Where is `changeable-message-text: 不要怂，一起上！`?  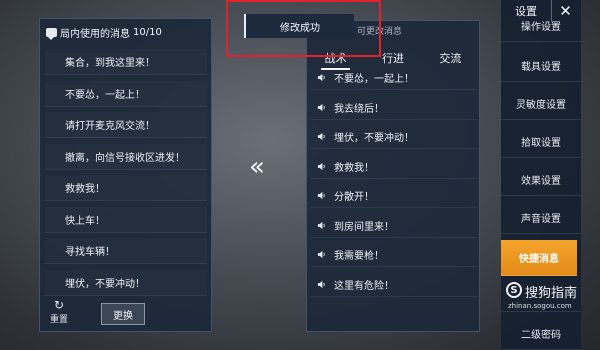
changeable-message-text: 不要怂，一起上！ is located at coordinates (374, 79).